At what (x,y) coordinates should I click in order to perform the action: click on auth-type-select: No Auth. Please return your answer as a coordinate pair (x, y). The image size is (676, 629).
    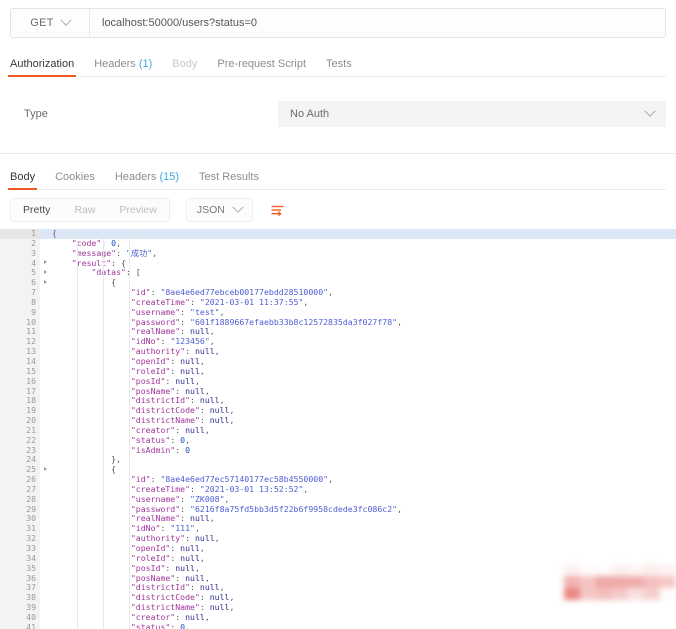
    Looking at the image, I should click on (472, 114).